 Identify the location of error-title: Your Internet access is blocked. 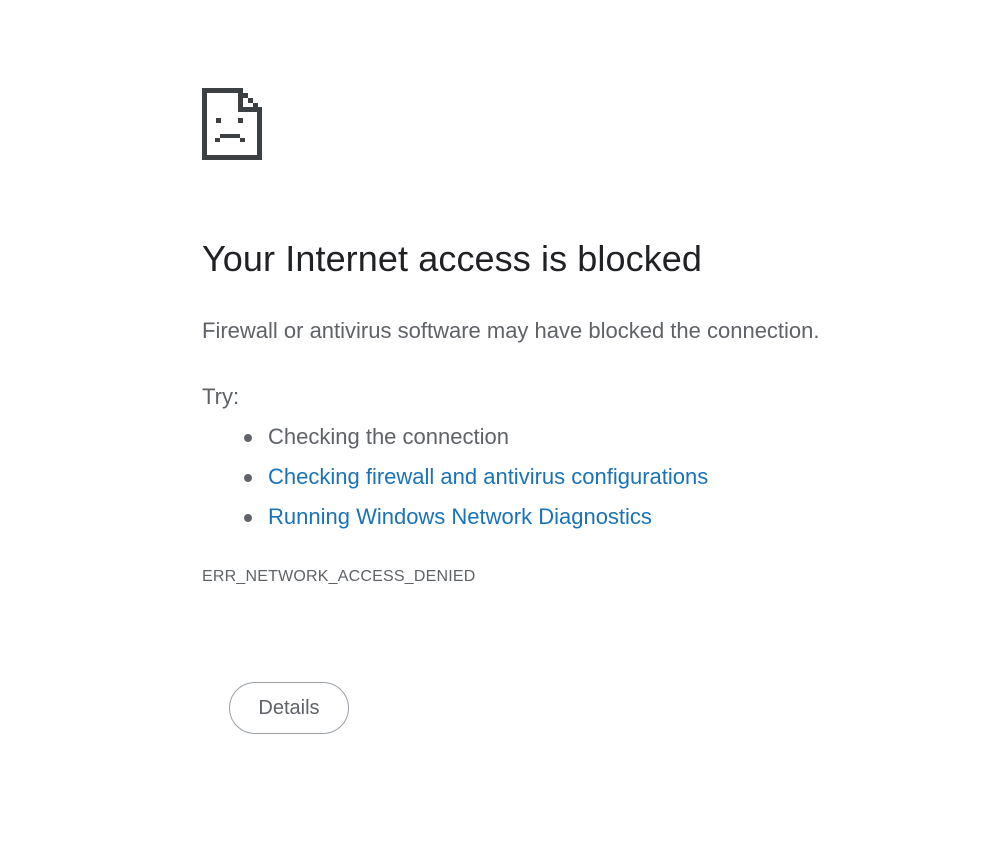
(452, 258).